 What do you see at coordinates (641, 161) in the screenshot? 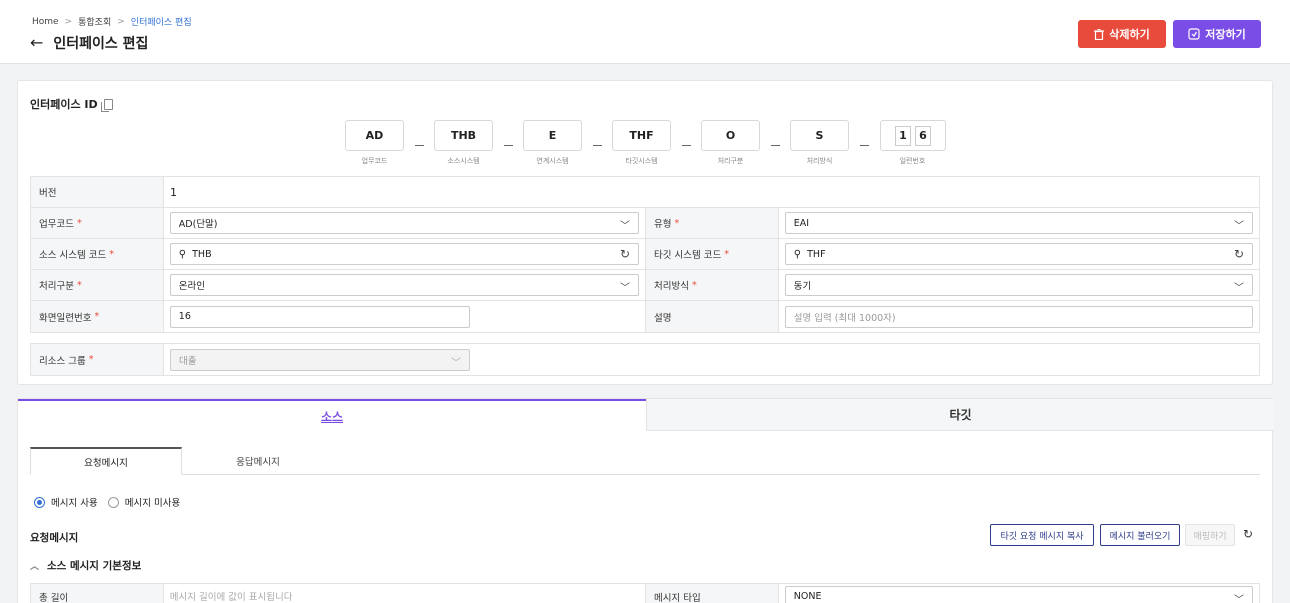
I see `id-caption-target-system: 타깃시스템` at bounding box center [641, 161].